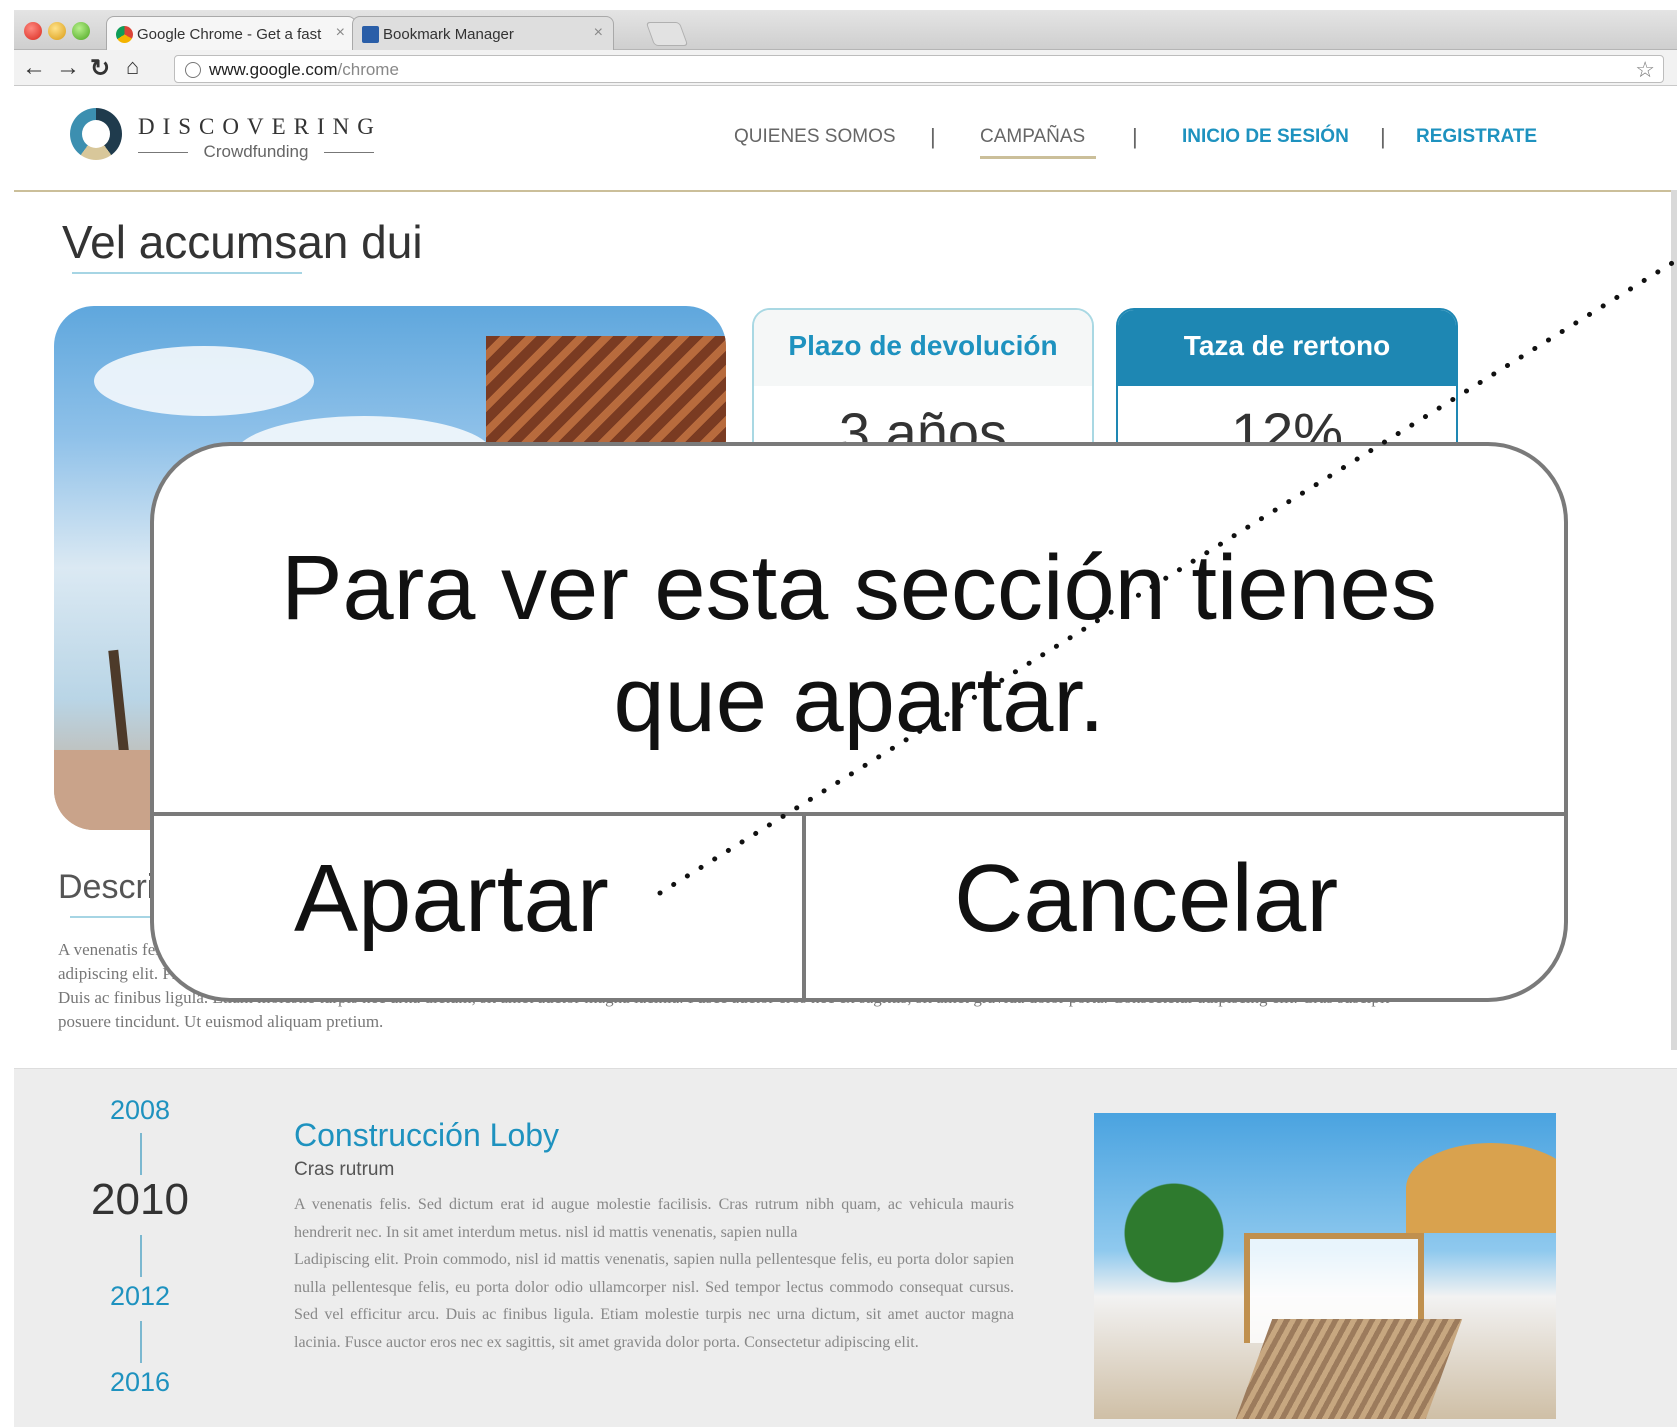  I want to click on back-arrow-icon: ←, so click(34, 68).